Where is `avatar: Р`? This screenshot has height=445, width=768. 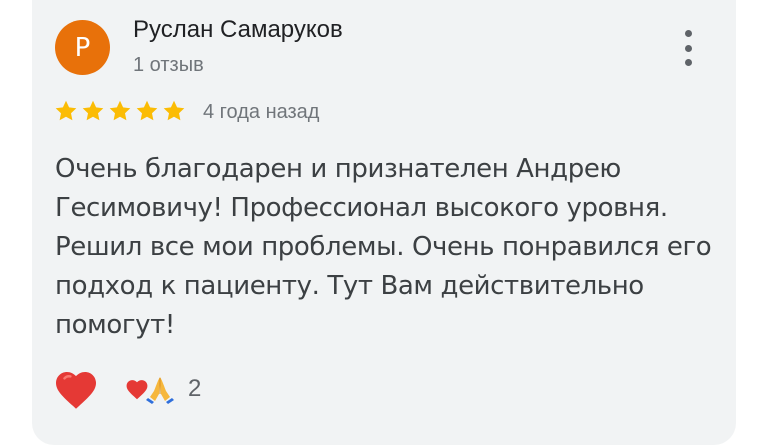 avatar: Р is located at coordinates (82, 47).